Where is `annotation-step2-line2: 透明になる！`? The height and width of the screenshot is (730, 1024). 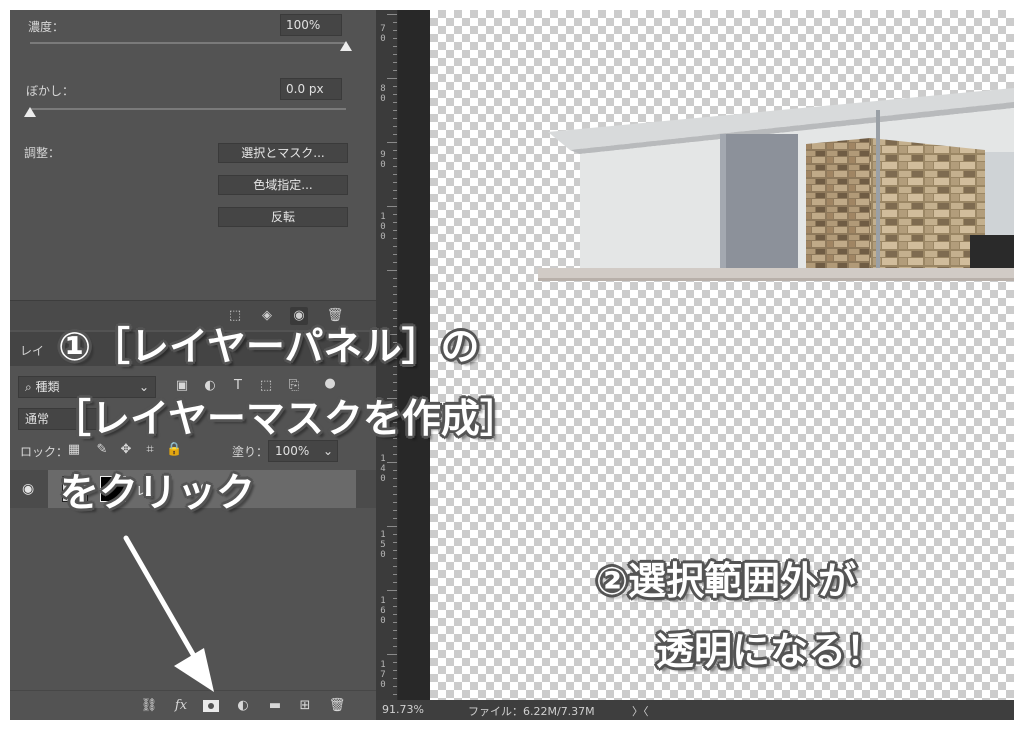 annotation-step2-line2: 透明になる！ is located at coordinates (770, 651).